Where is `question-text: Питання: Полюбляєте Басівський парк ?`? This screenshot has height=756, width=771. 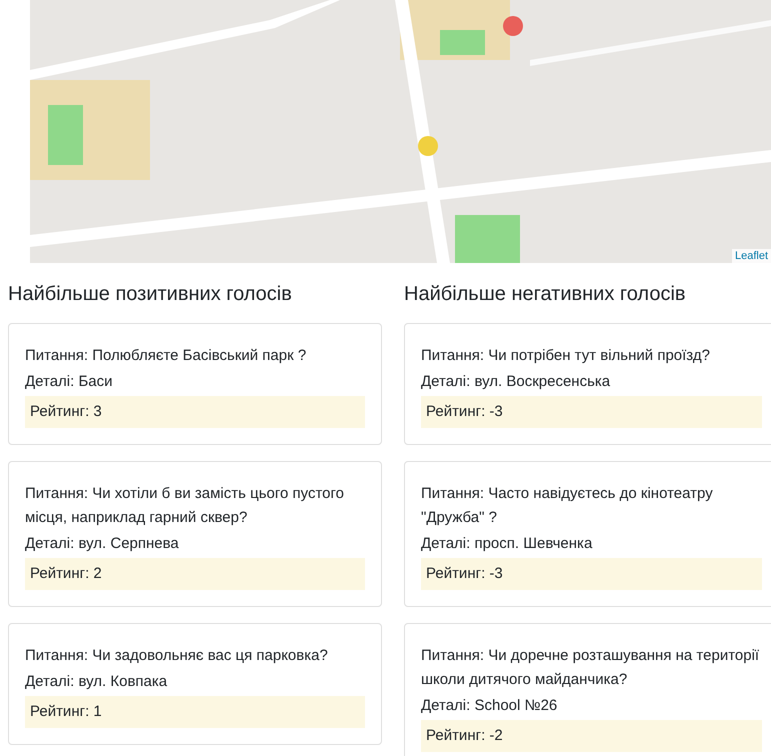 question-text: Питання: Полюбляєте Басівський парк ? is located at coordinates (166, 356).